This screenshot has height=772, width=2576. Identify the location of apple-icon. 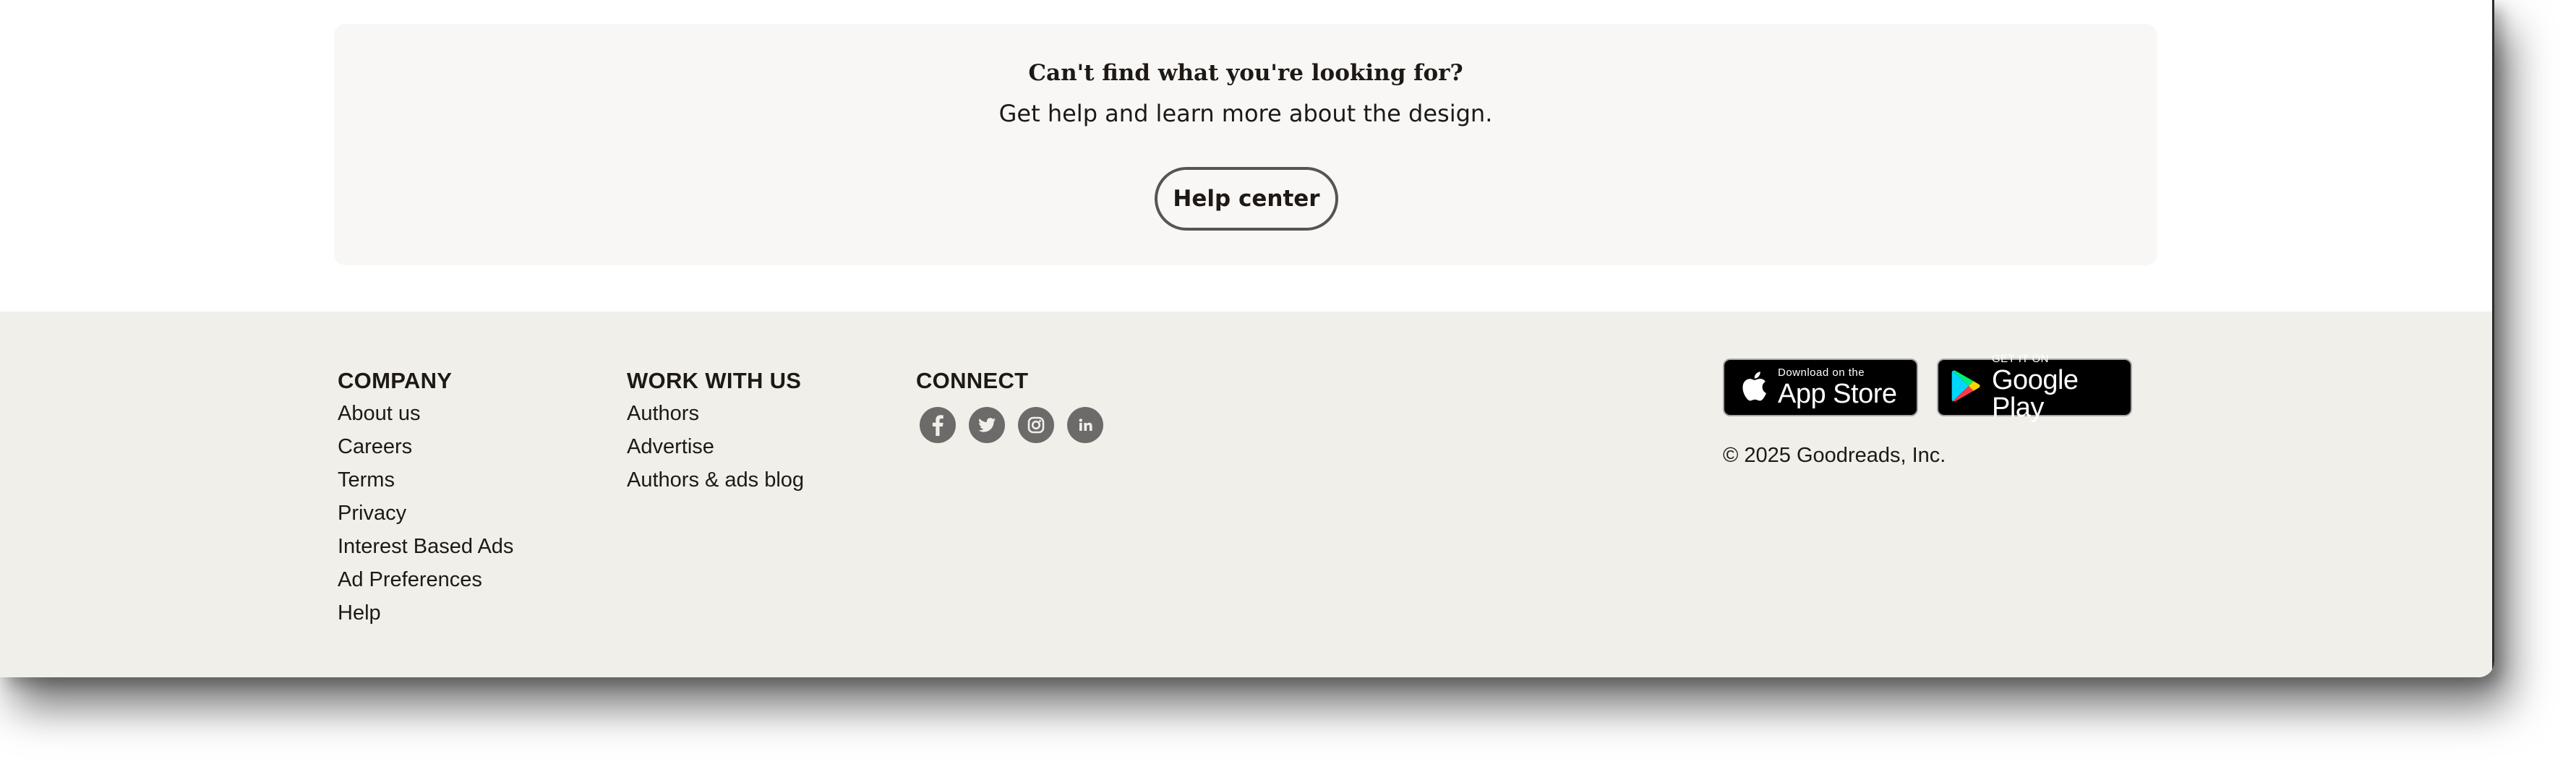
(1753, 388).